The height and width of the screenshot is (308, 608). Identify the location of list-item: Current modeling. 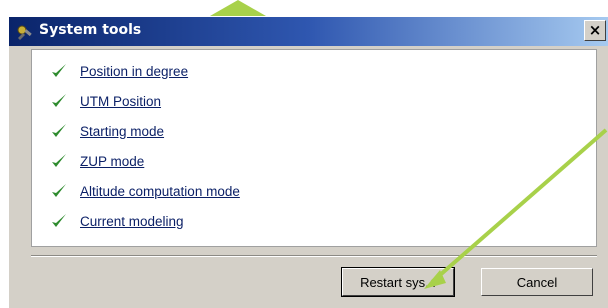
(117, 221).